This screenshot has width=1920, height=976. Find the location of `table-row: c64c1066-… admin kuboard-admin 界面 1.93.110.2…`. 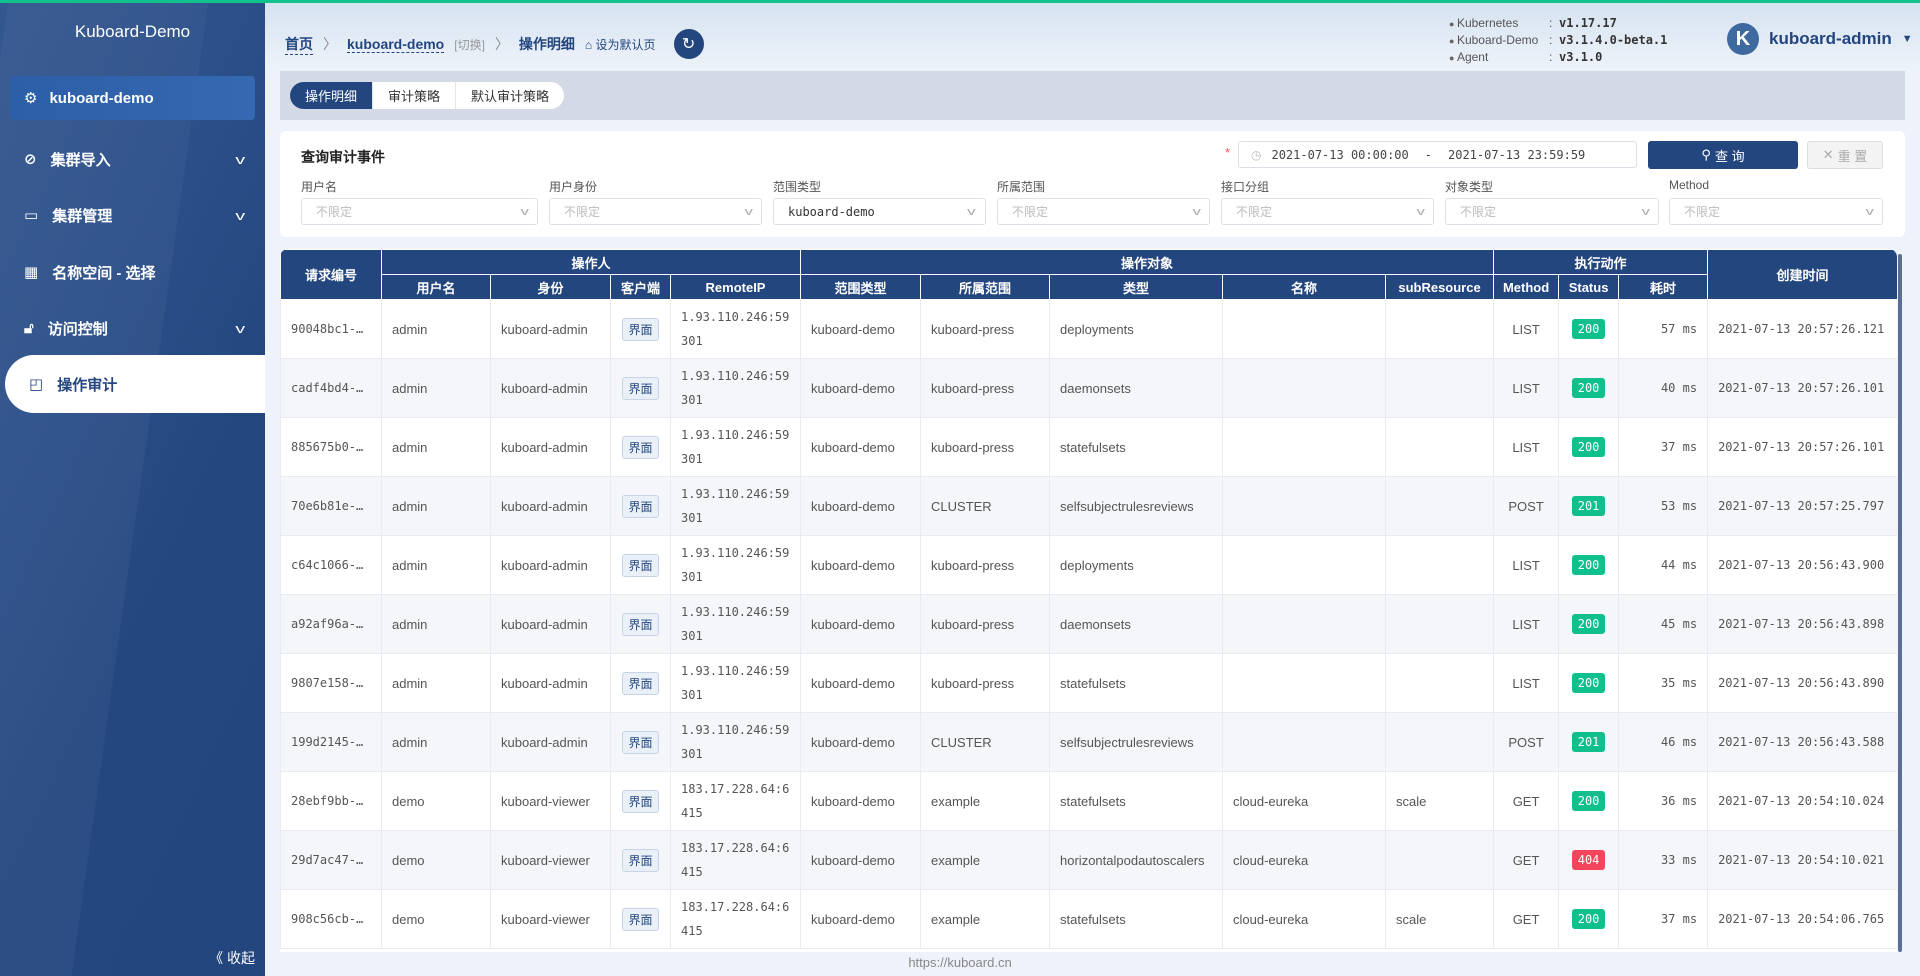

table-row: c64c1066-… admin kuboard-admin 界面 1.93.110.2… is located at coordinates (1088, 565).